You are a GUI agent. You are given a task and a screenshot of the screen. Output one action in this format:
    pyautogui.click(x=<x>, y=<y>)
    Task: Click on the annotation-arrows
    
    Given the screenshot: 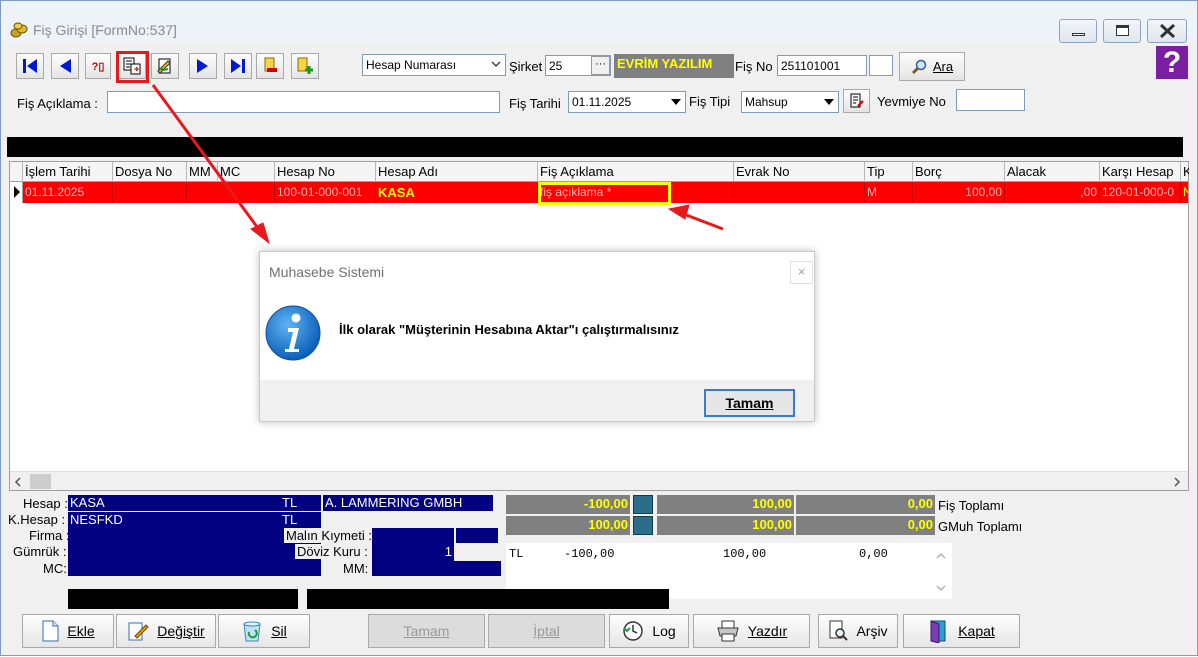 What is the action you would take?
    pyautogui.click(x=437, y=164)
    